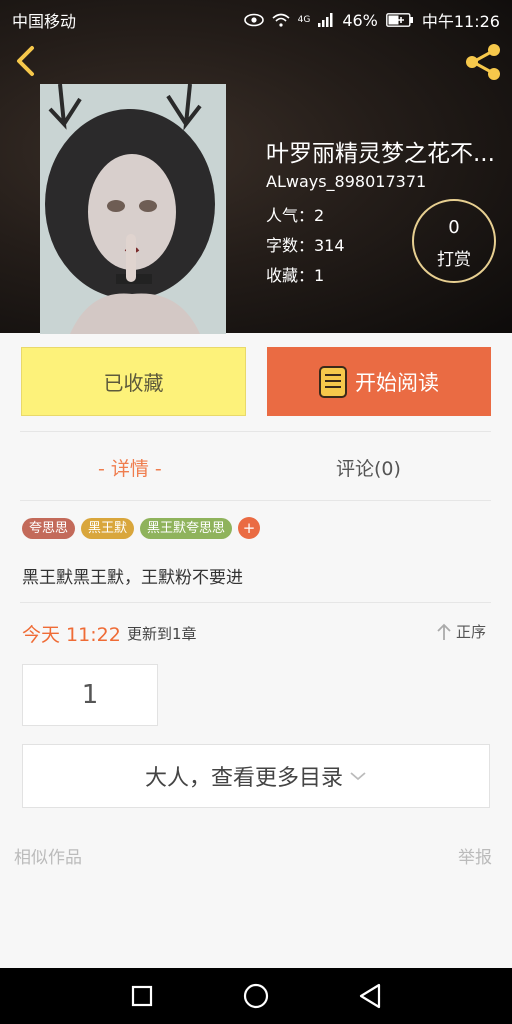 This screenshot has height=1024, width=512. I want to click on tag-list: 夸思思 黑王默 黑王默夸思思 +, so click(141, 528).